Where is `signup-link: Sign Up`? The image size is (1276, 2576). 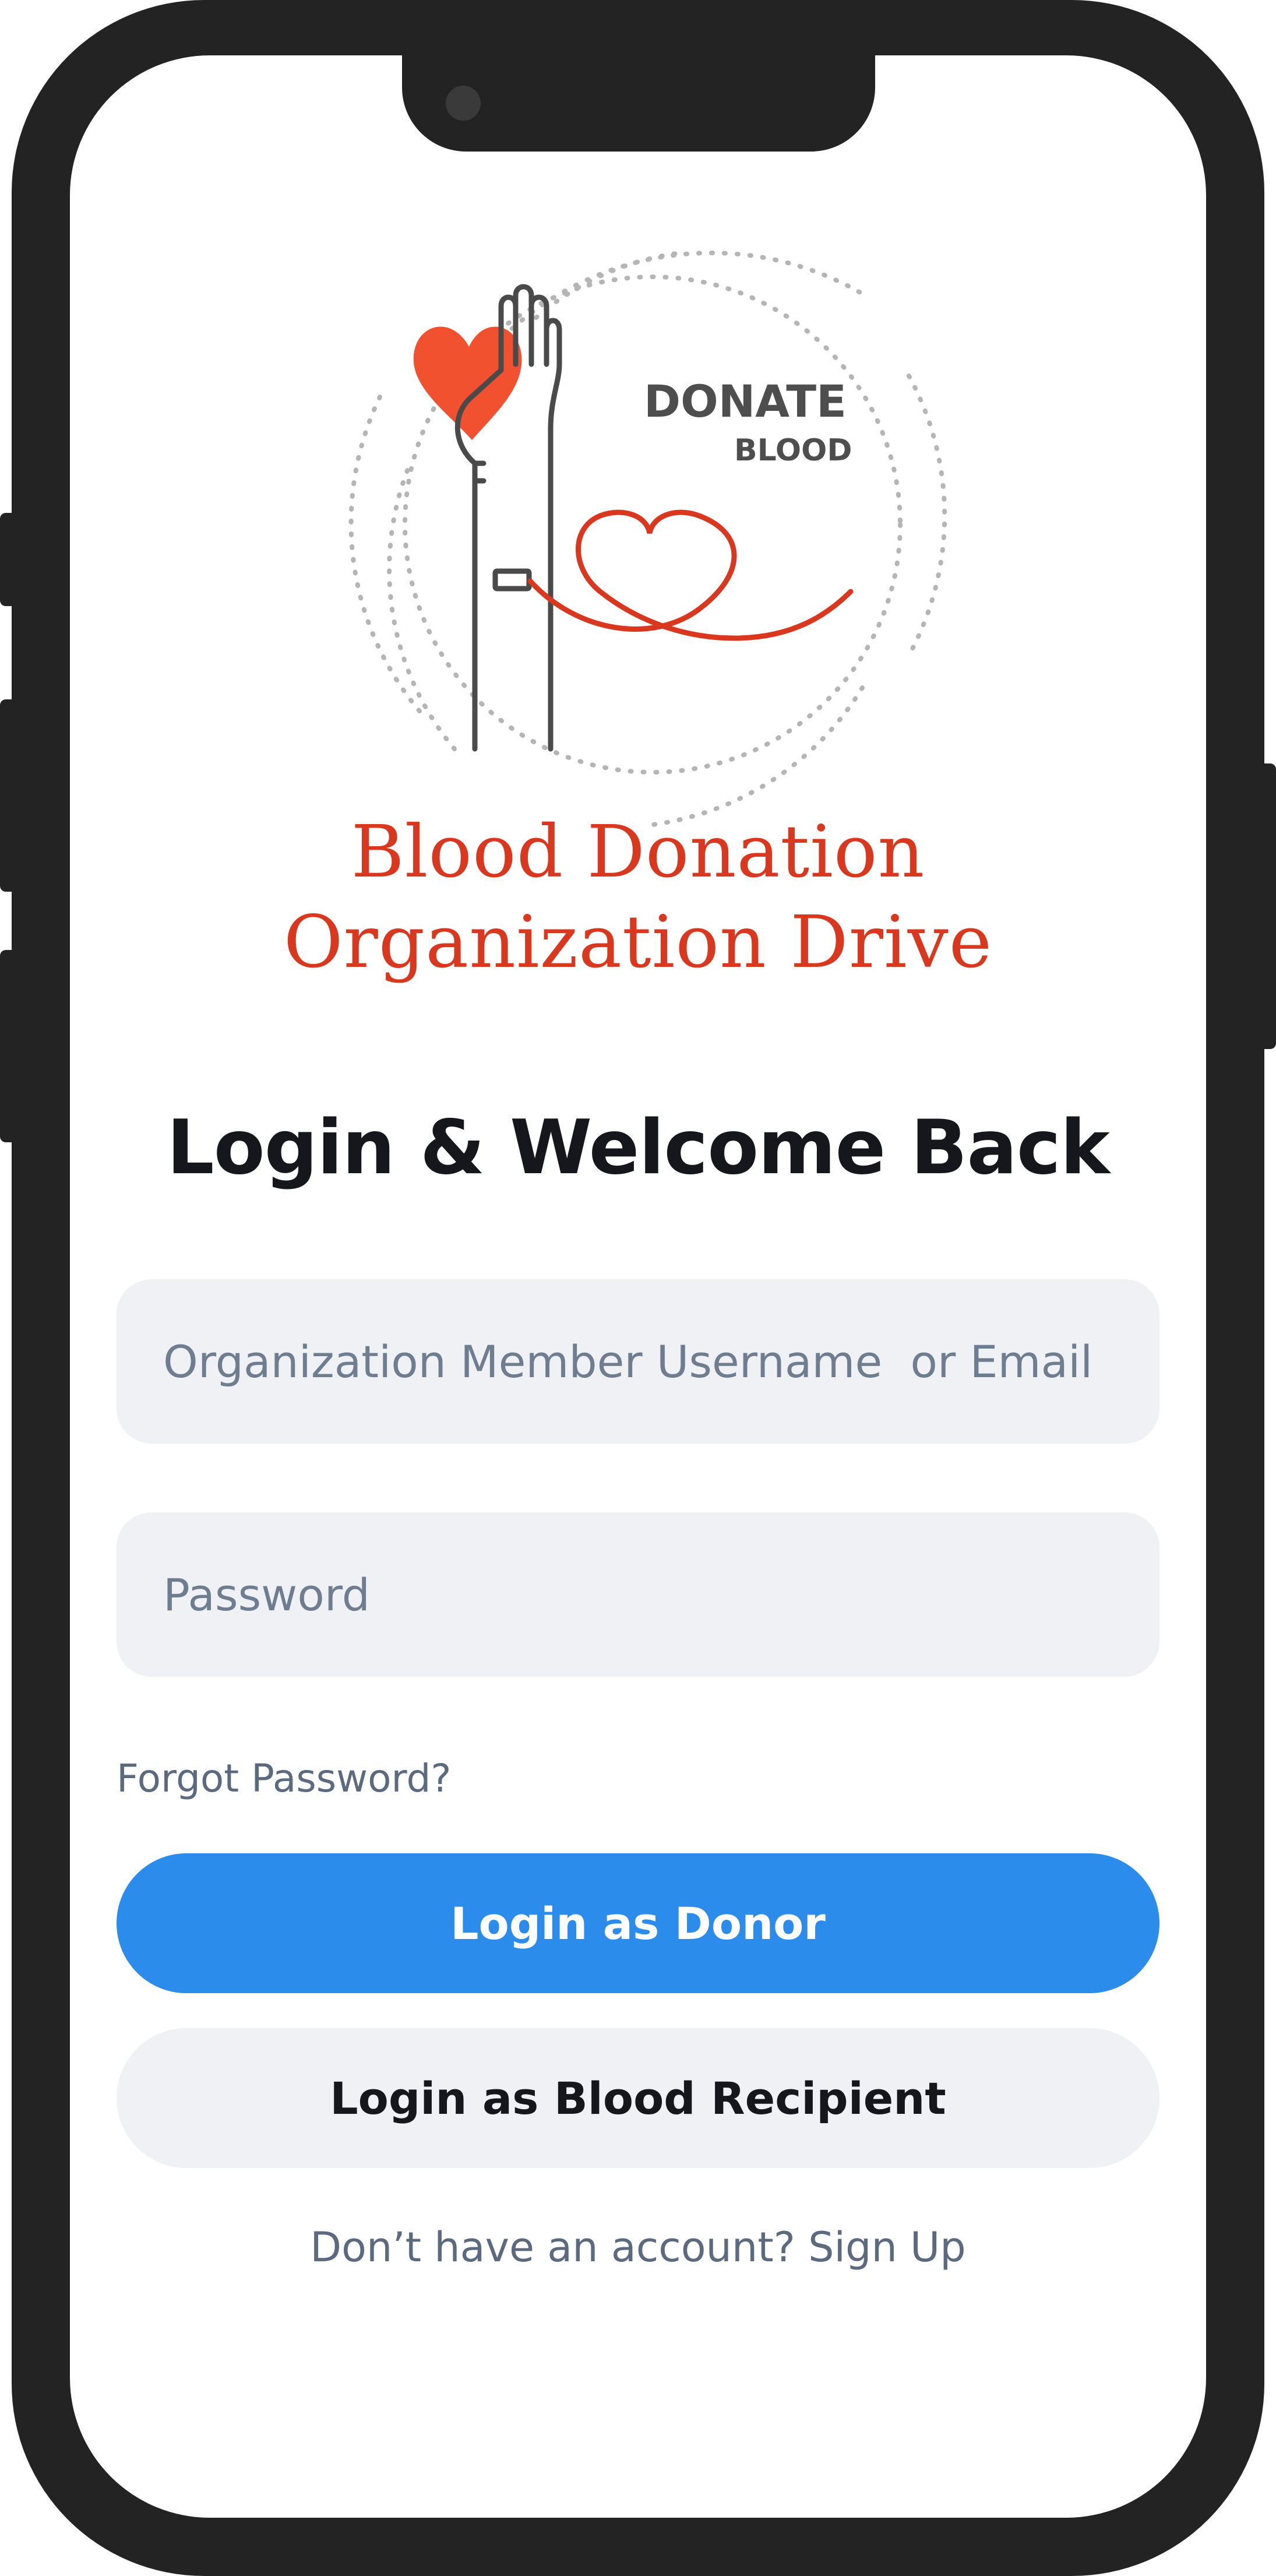
signup-link: Sign Up is located at coordinates (887, 2247).